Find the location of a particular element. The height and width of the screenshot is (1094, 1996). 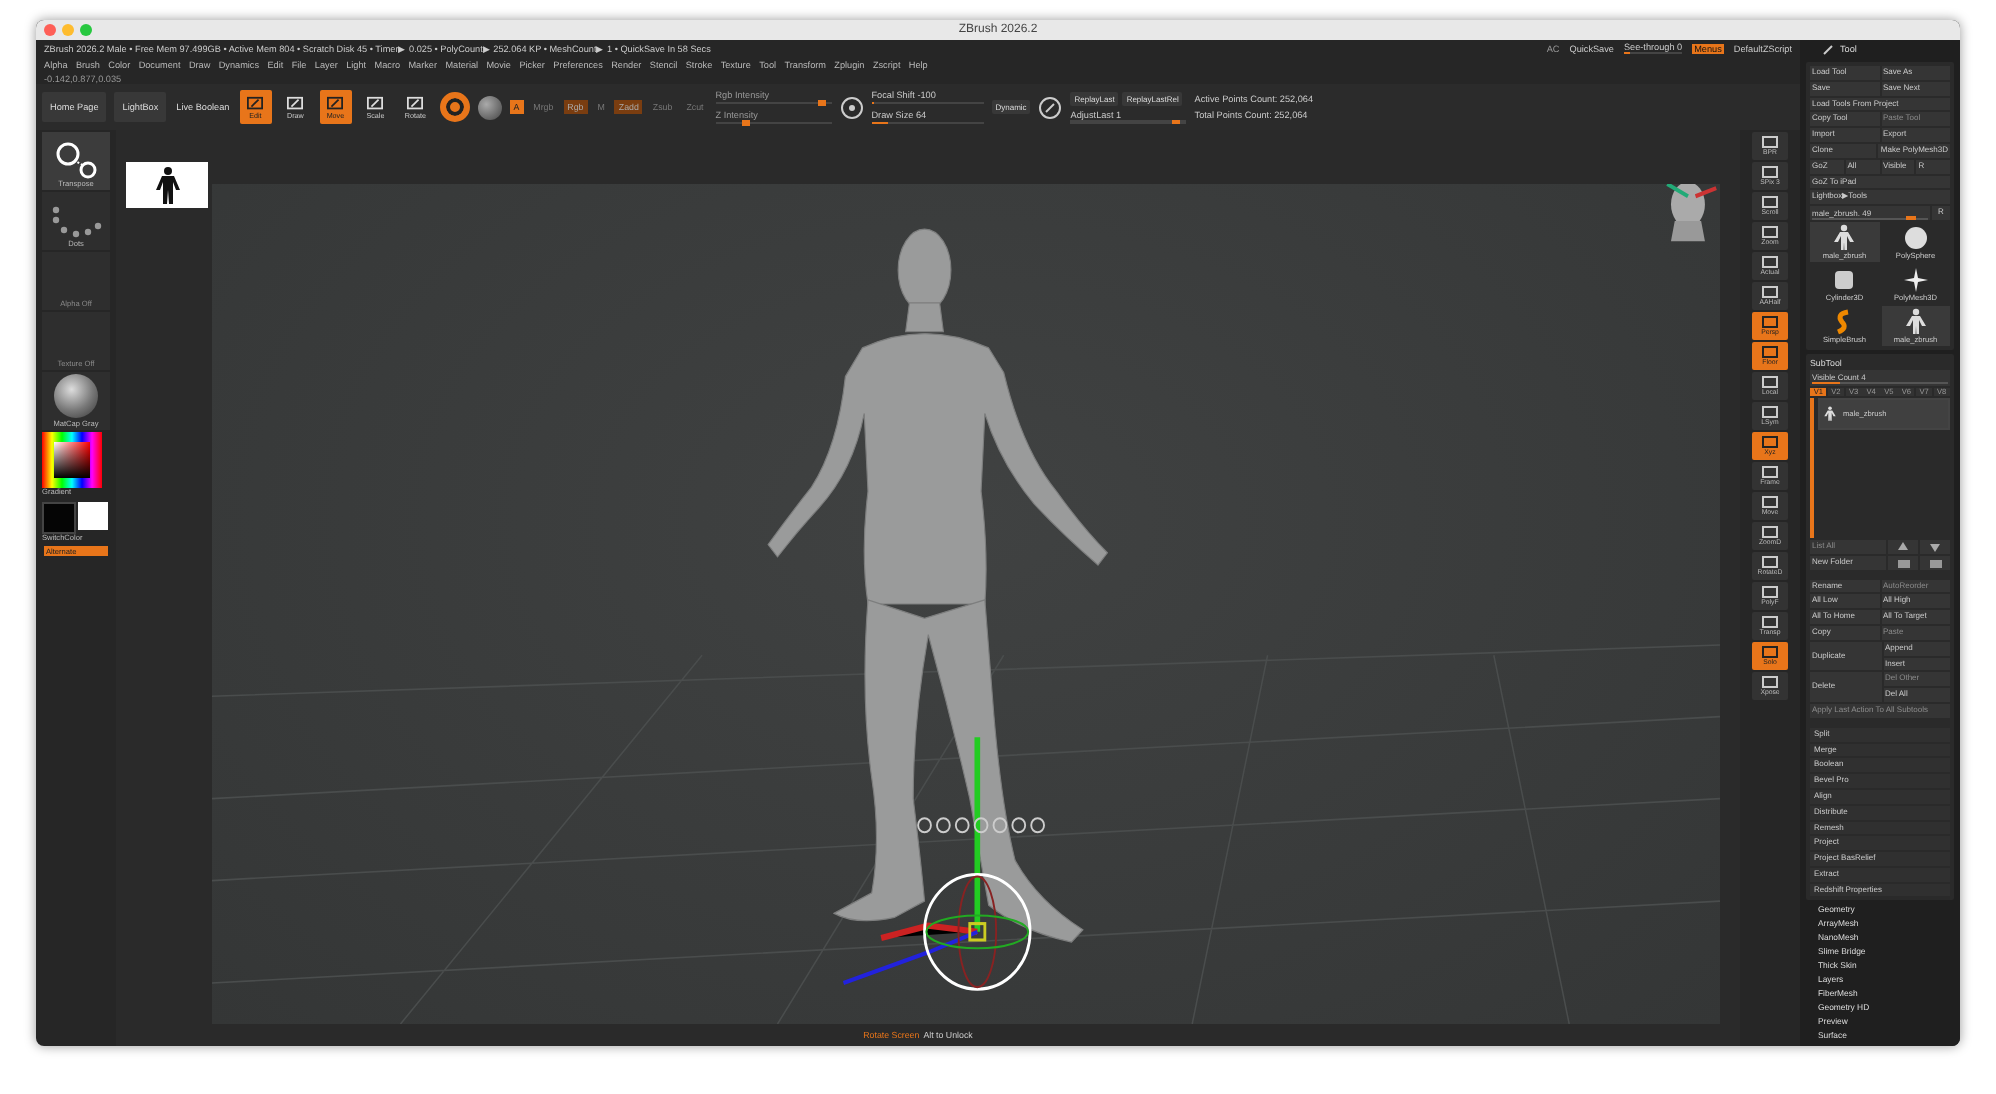

focal-icon is located at coordinates (851, 107).